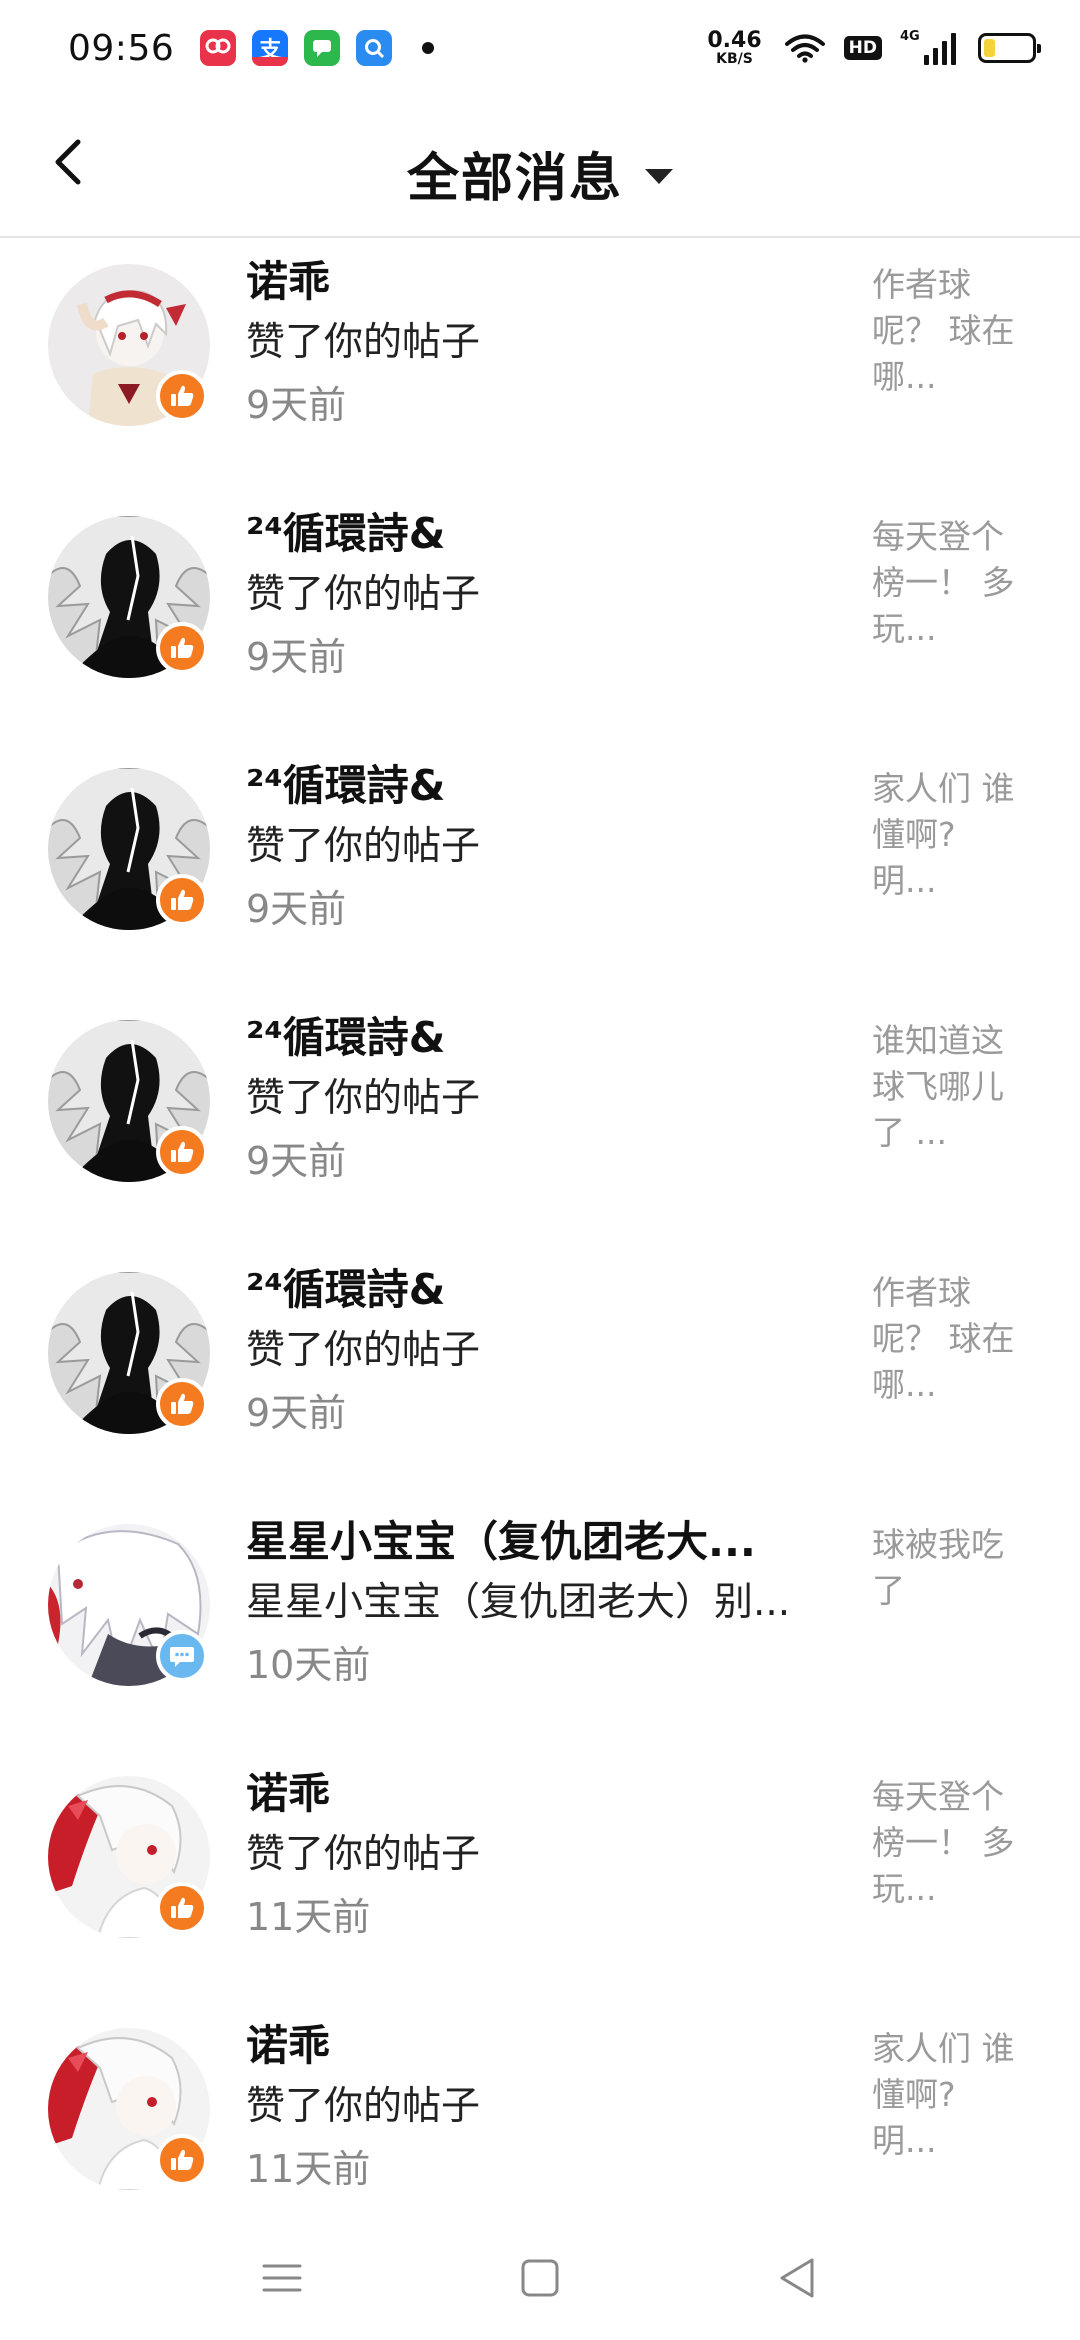 The height and width of the screenshot is (2340, 1080). I want to click on post-preview-line: 谁知道这, so click(938, 1040).